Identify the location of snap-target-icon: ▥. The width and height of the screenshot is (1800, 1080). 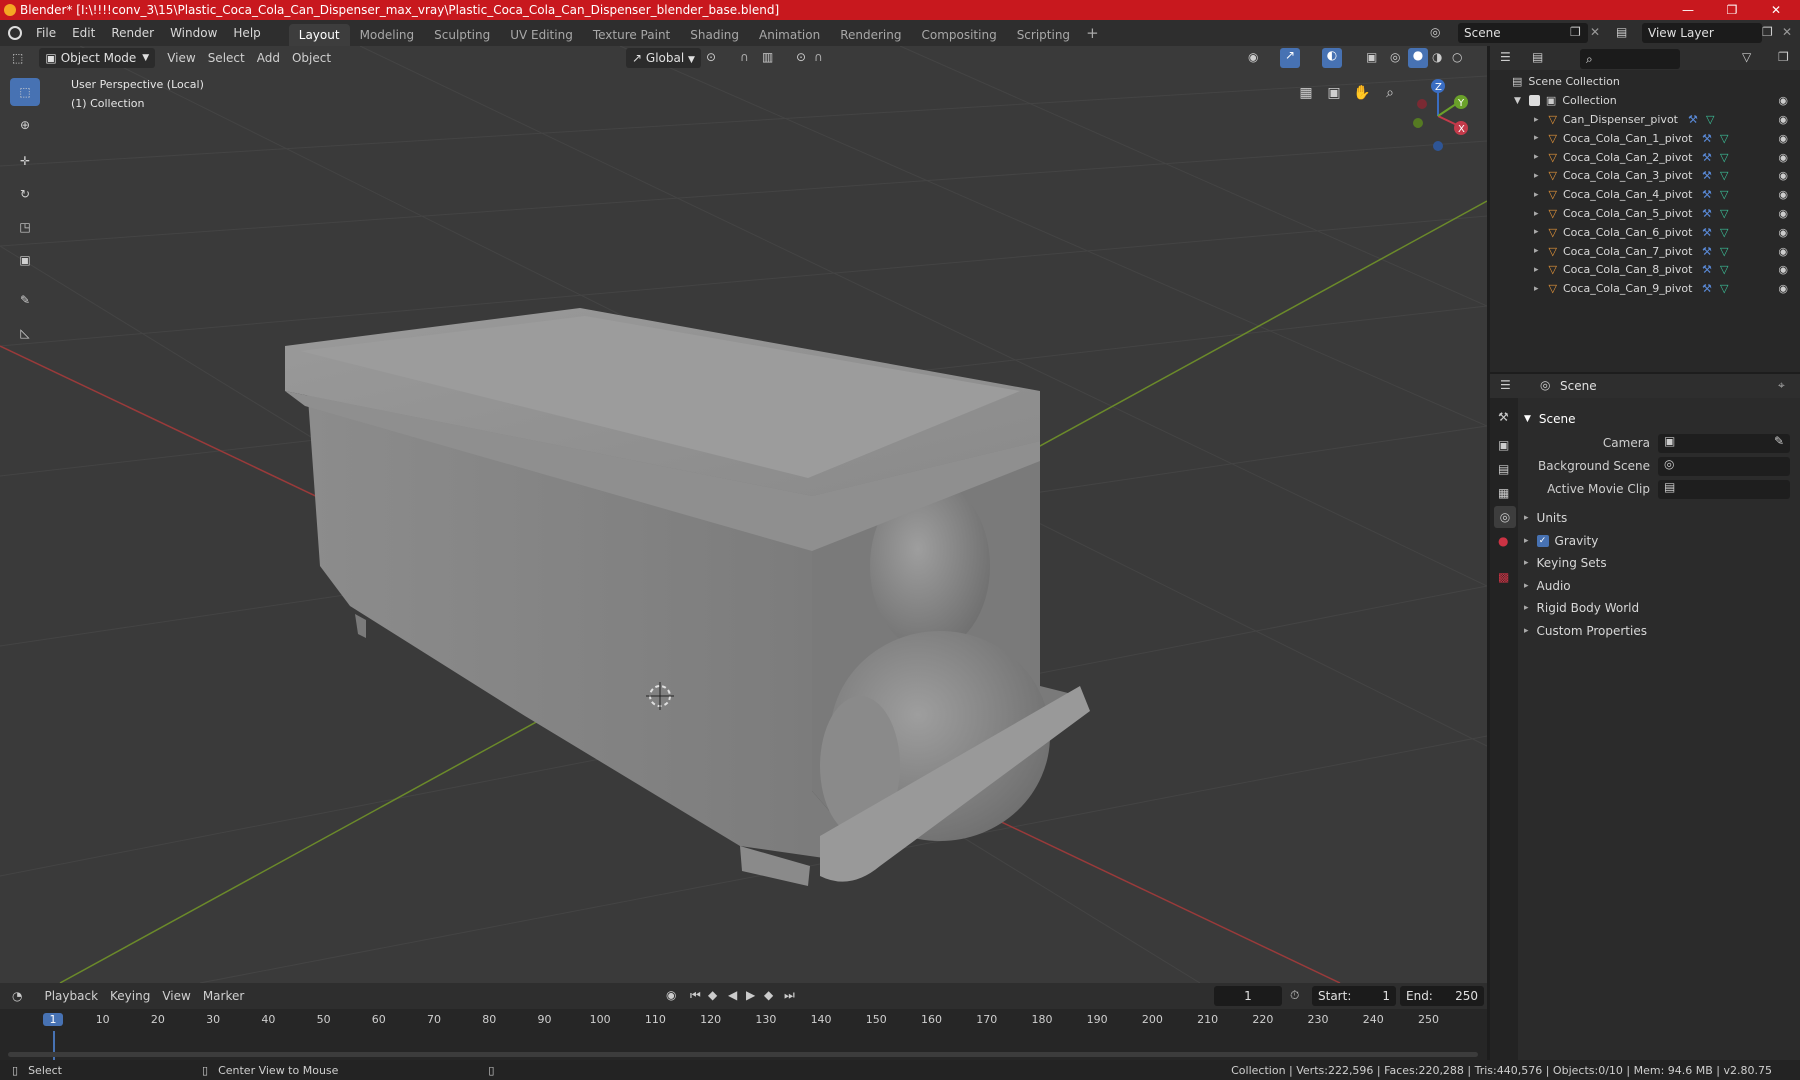
(767, 57).